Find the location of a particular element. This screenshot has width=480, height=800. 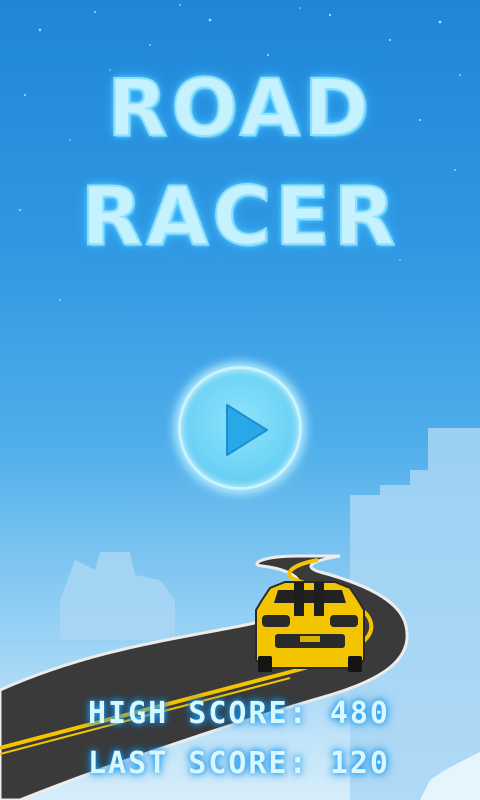

high-score-value: 480 is located at coordinates (359, 713).